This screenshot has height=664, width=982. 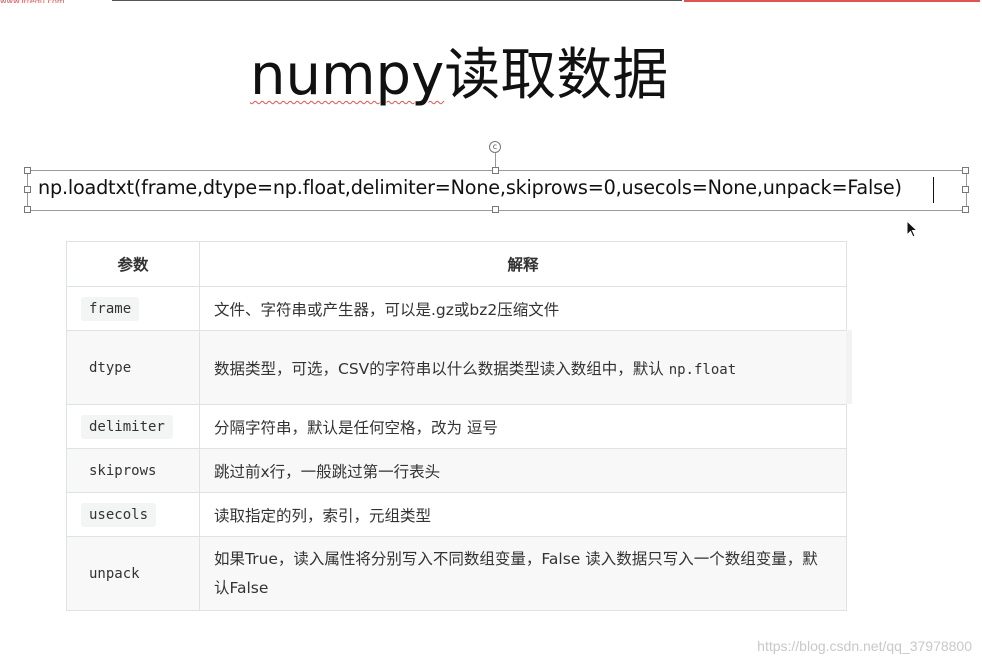 I want to click on site-mark: www.ittedu.com, so click(x=50, y=1).